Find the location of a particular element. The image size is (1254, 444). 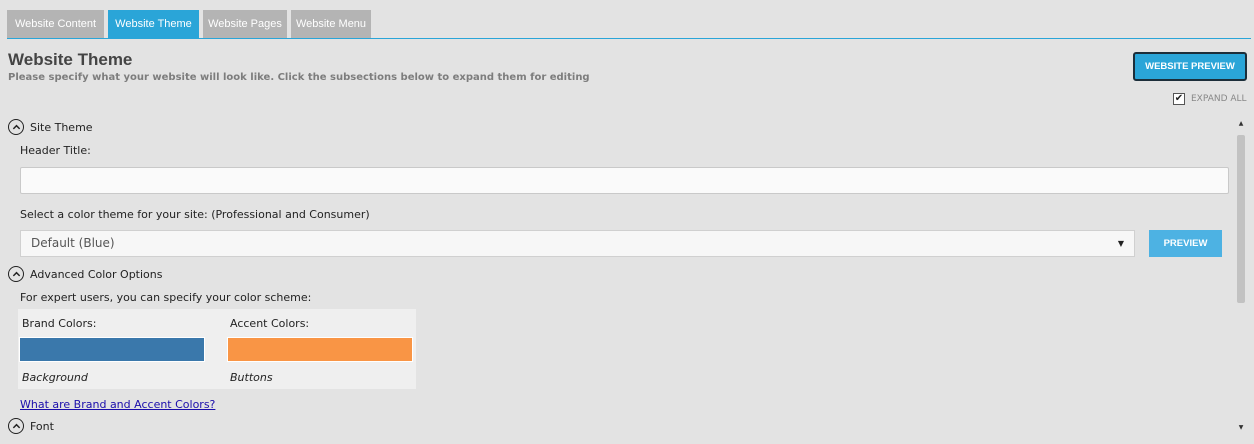

color-theme-select: Default (Blue) ▼ is located at coordinates (577, 243).